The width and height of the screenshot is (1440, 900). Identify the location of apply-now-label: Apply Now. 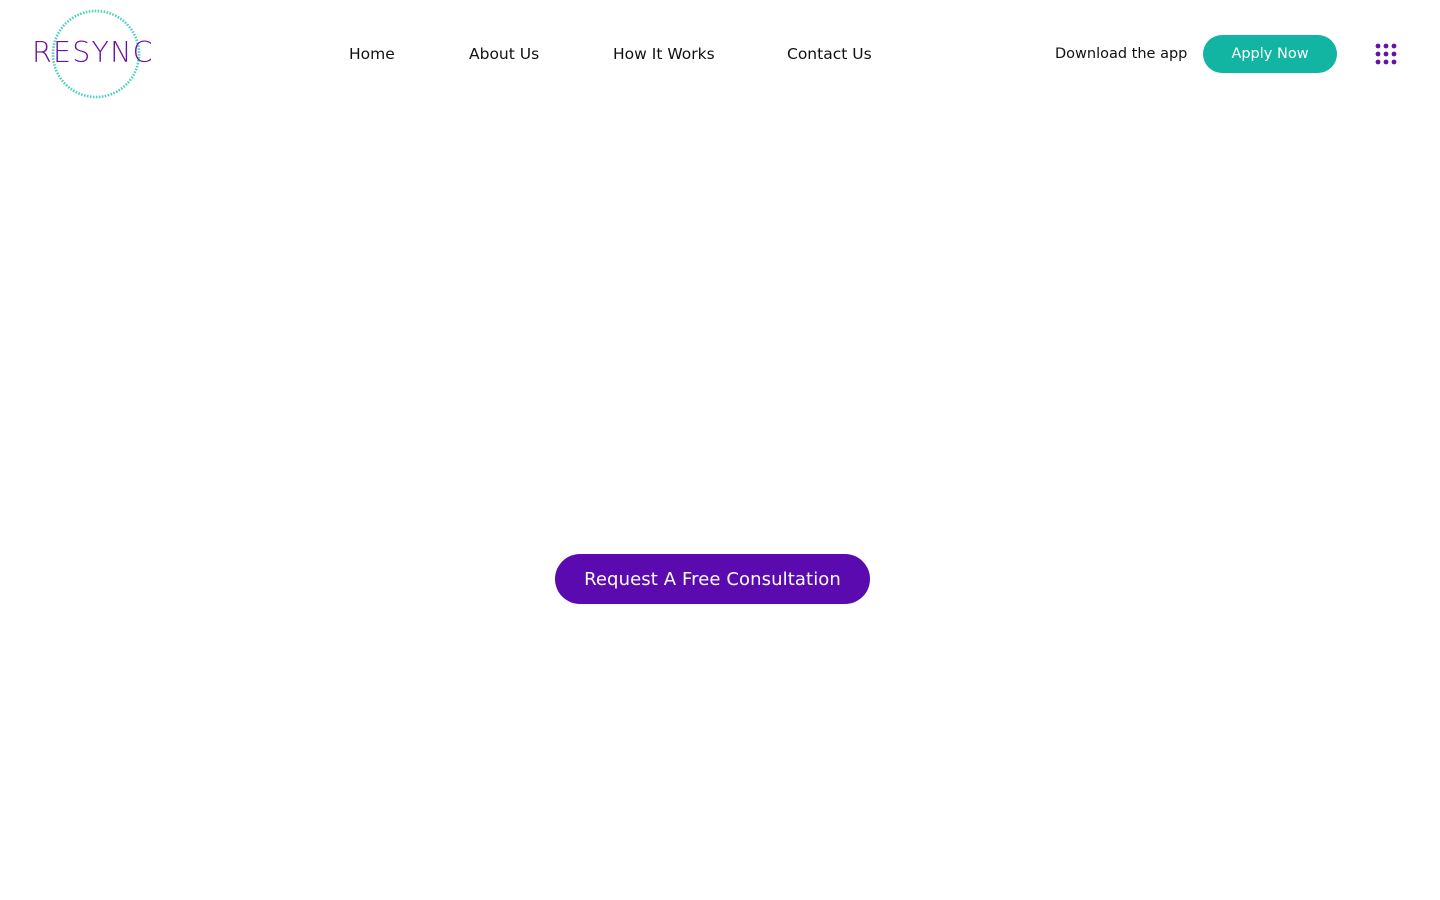
(1270, 54).